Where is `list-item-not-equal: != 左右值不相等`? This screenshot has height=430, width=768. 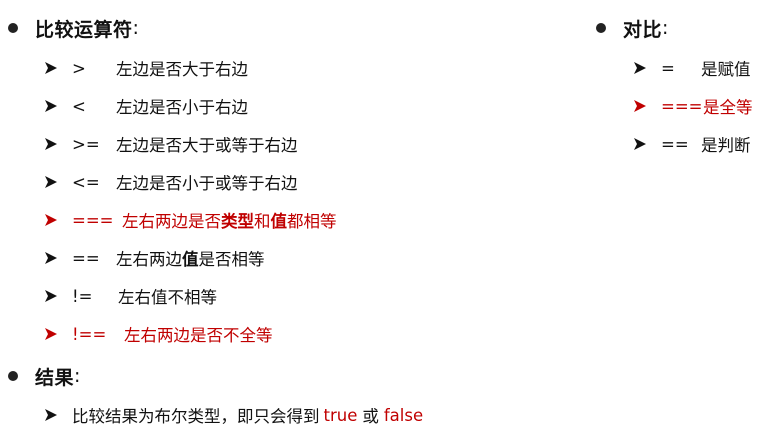 list-item-not-equal: != 左右值不相等 is located at coordinates (130, 296).